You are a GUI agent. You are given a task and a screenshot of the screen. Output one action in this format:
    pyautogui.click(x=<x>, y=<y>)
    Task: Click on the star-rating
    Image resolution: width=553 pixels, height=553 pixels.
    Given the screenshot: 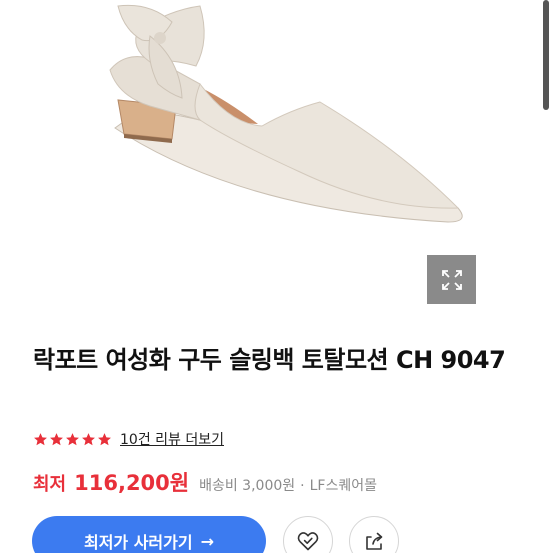 What is the action you would take?
    pyautogui.click(x=72, y=439)
    